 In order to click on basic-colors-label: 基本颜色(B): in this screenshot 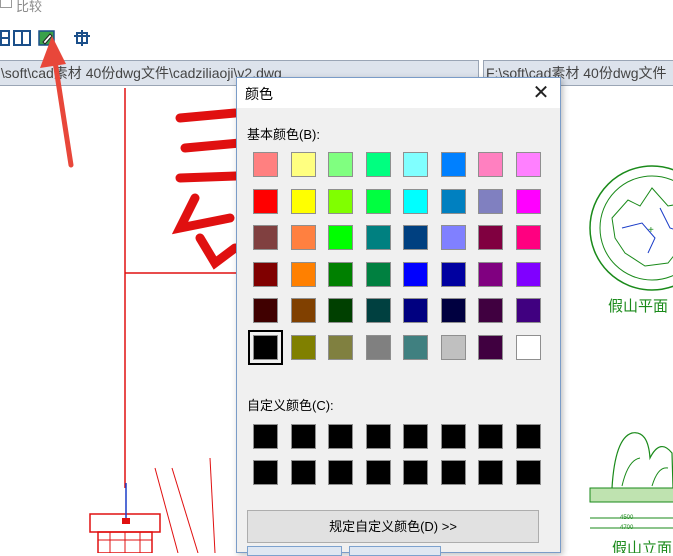, I will do `click(283, 134)`.